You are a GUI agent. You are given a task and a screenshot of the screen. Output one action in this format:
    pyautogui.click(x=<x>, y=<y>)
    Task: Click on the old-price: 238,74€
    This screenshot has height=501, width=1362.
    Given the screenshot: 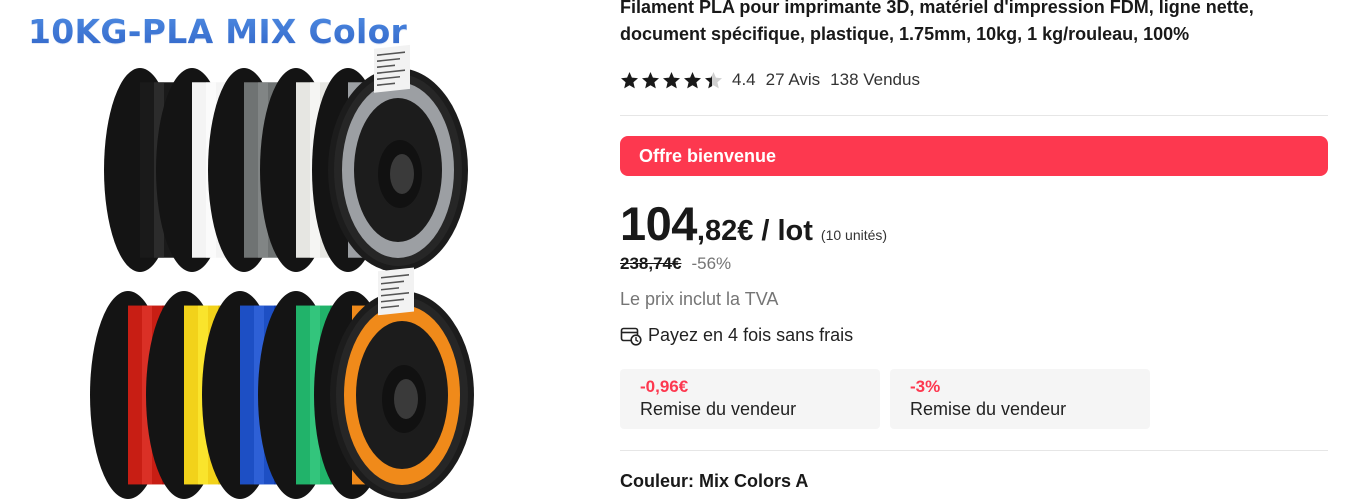 What is the action you would take?
    pyautogui.click(x=651, y=263)
    